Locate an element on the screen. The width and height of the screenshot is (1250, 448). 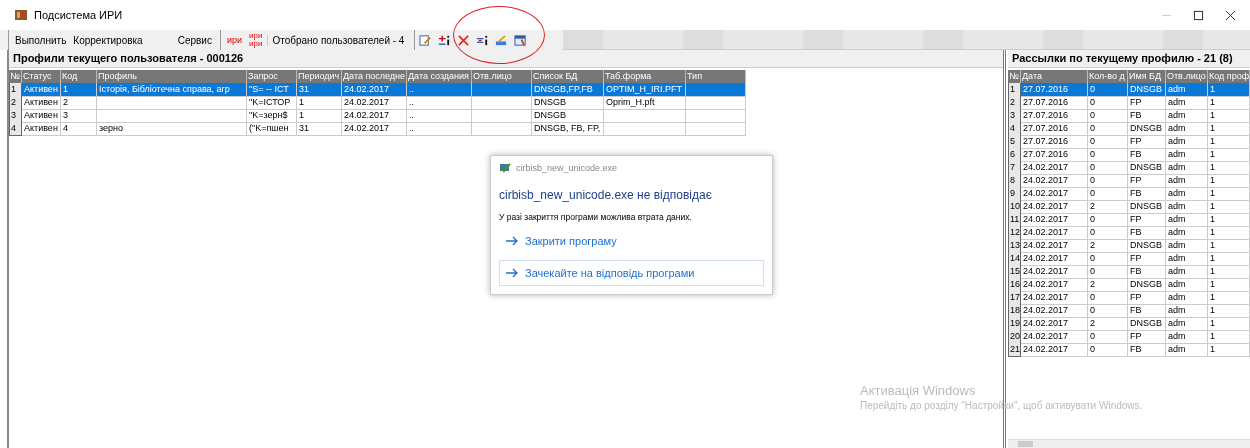
column-header: Имя БД is located at coordinates (1147, 76).